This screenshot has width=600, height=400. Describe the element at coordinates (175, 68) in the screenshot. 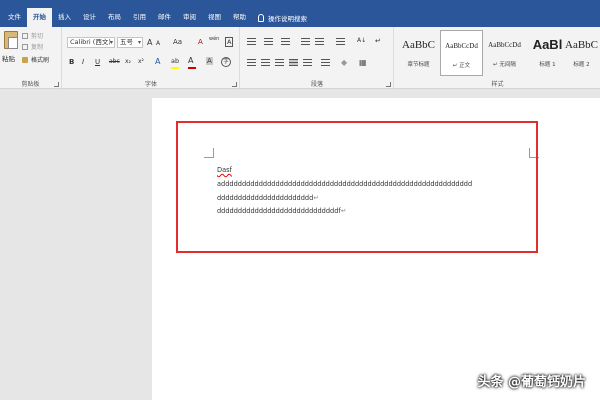

I see `highlight-color-bar` at that location.